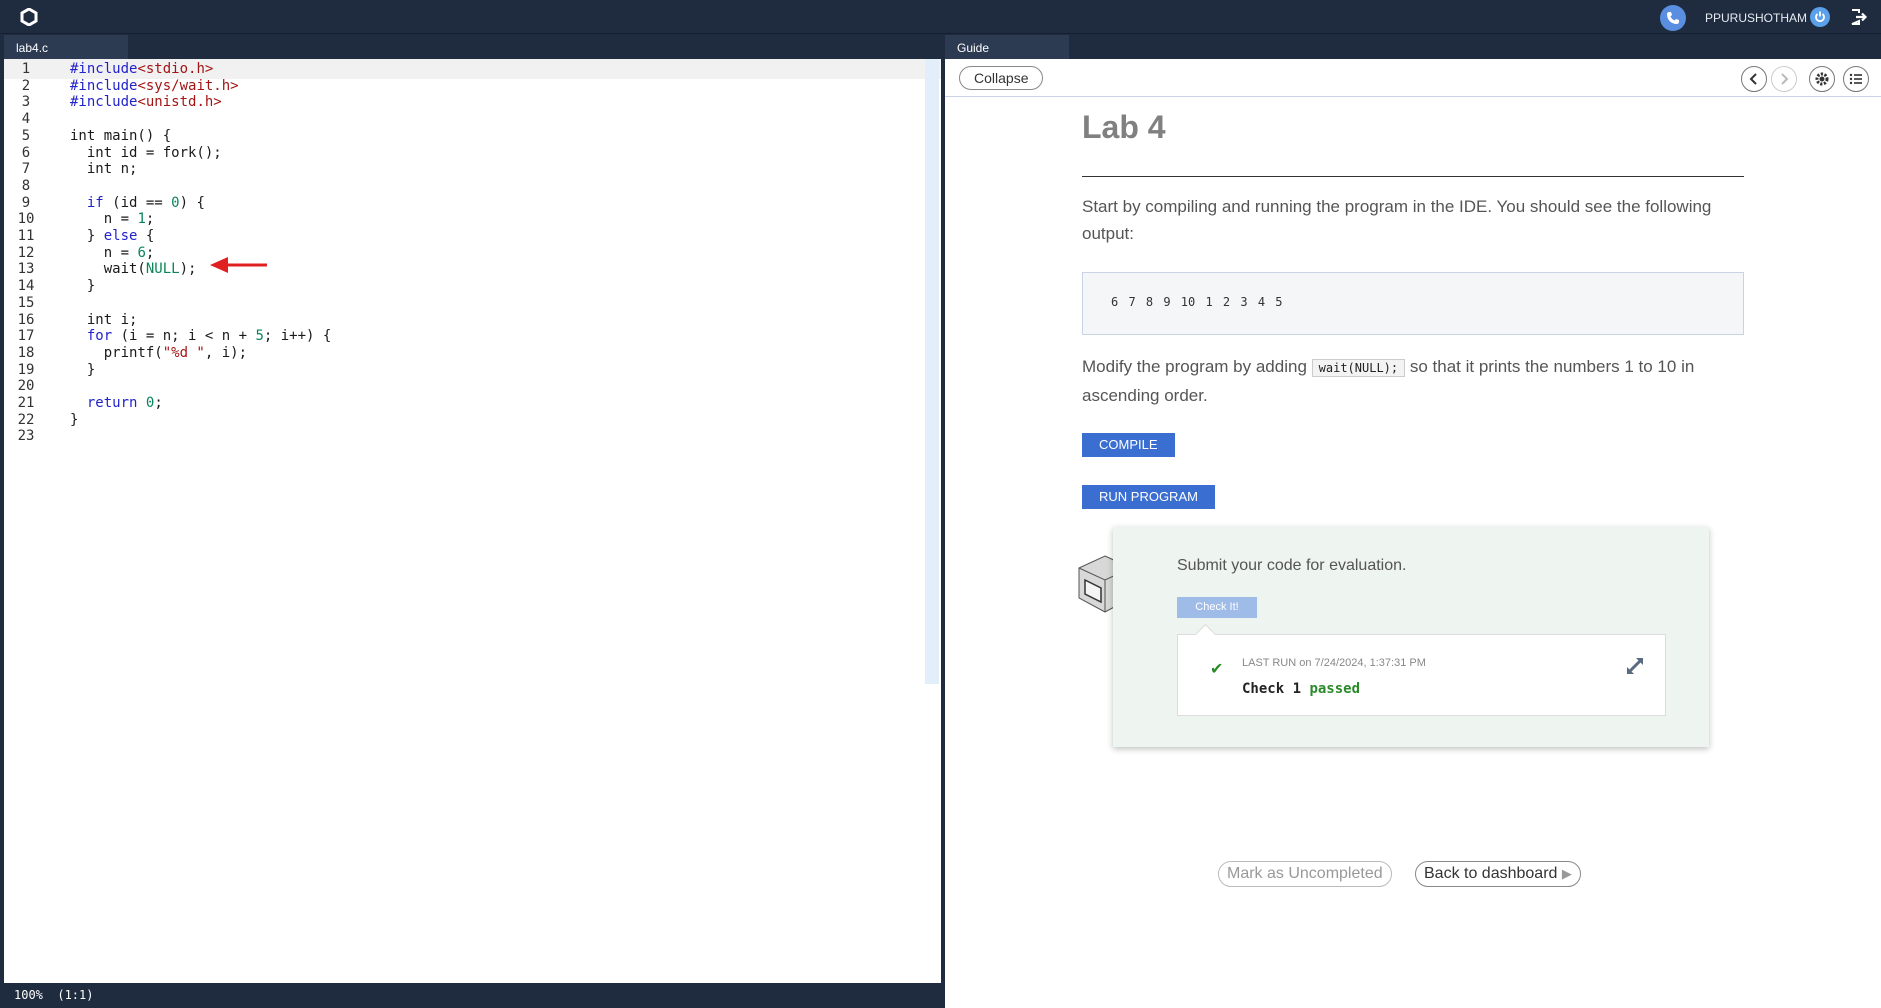 The image size is (1881, 1008). What do you see at coordinates (1413, 78) in the screenshot?
I see `guide-toolbar: Collapse` at bounding box center [1413, 78].